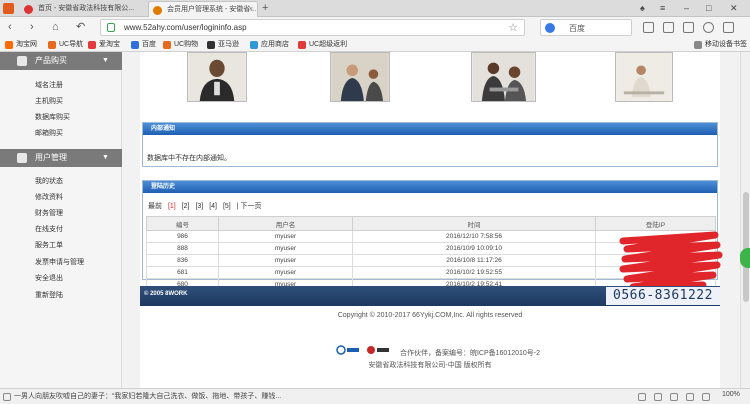  Describe the element at coordinates (223, 45) in the screenshot. I see `bookmark-item: 亚马逊` at that location.